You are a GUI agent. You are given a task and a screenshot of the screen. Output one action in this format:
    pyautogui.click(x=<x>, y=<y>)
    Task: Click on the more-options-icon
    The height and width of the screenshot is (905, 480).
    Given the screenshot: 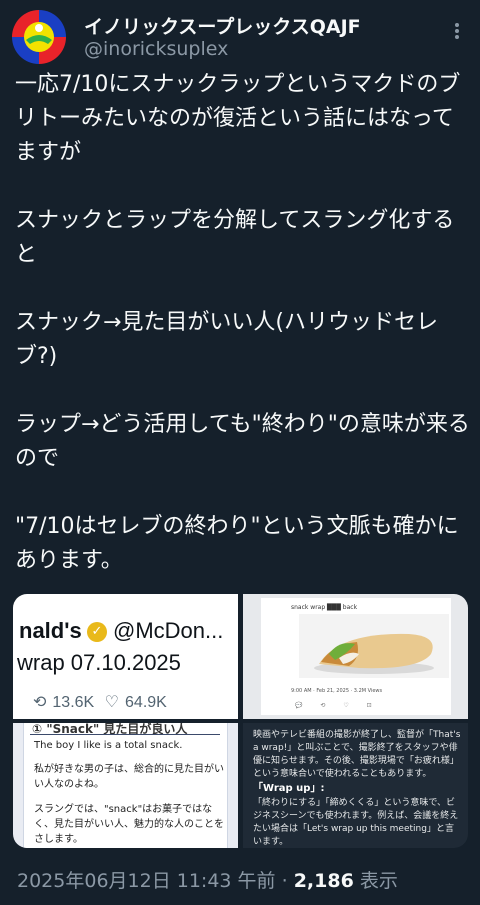 What is the action you would take?
    pyautogui.click(x=457, y=31)
    